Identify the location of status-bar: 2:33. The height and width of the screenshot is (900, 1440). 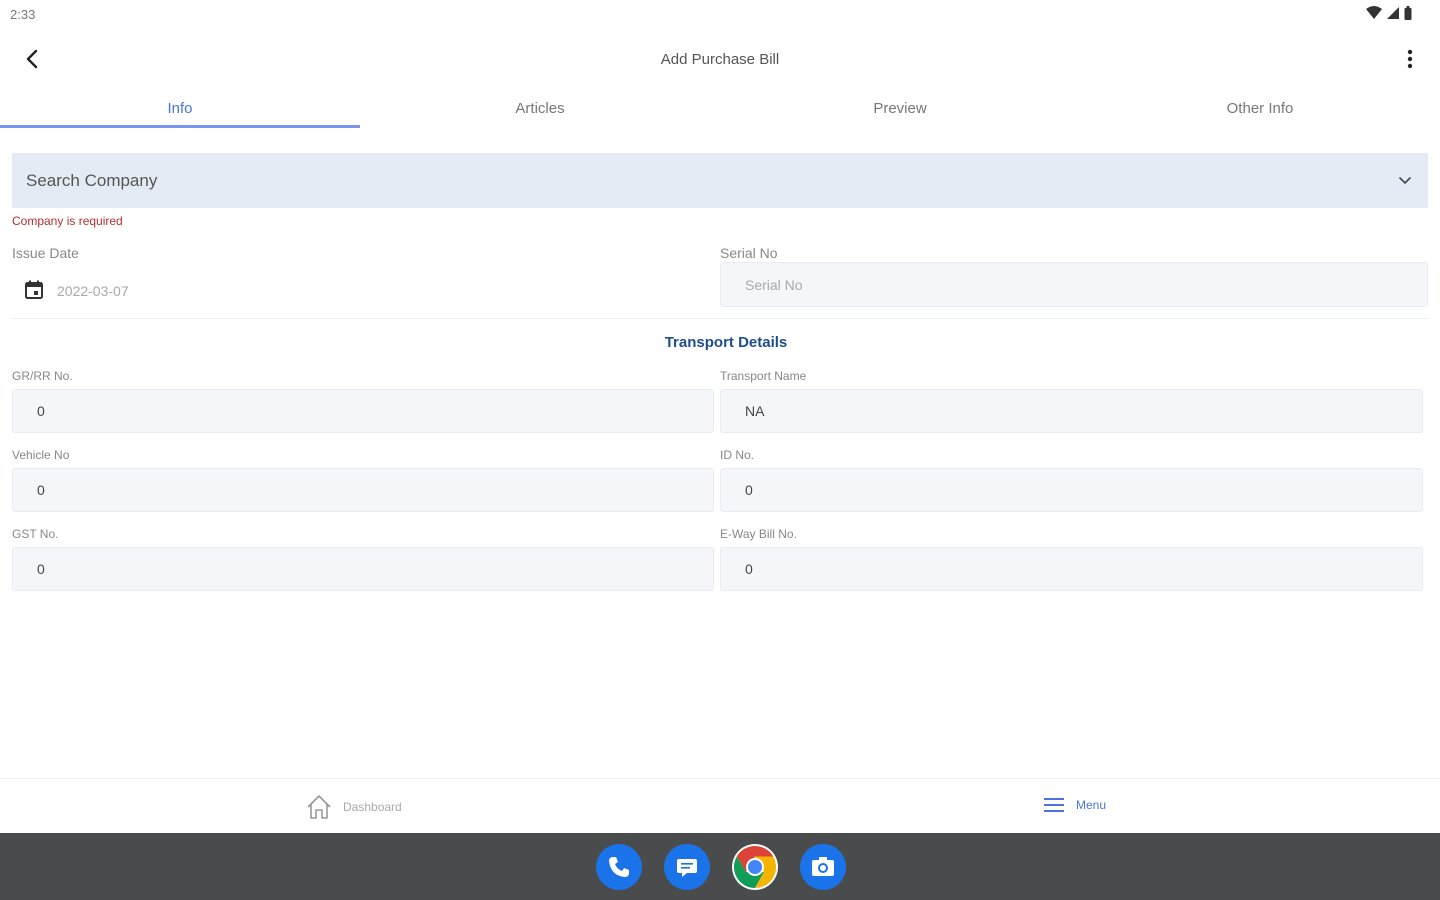
(720, 15).